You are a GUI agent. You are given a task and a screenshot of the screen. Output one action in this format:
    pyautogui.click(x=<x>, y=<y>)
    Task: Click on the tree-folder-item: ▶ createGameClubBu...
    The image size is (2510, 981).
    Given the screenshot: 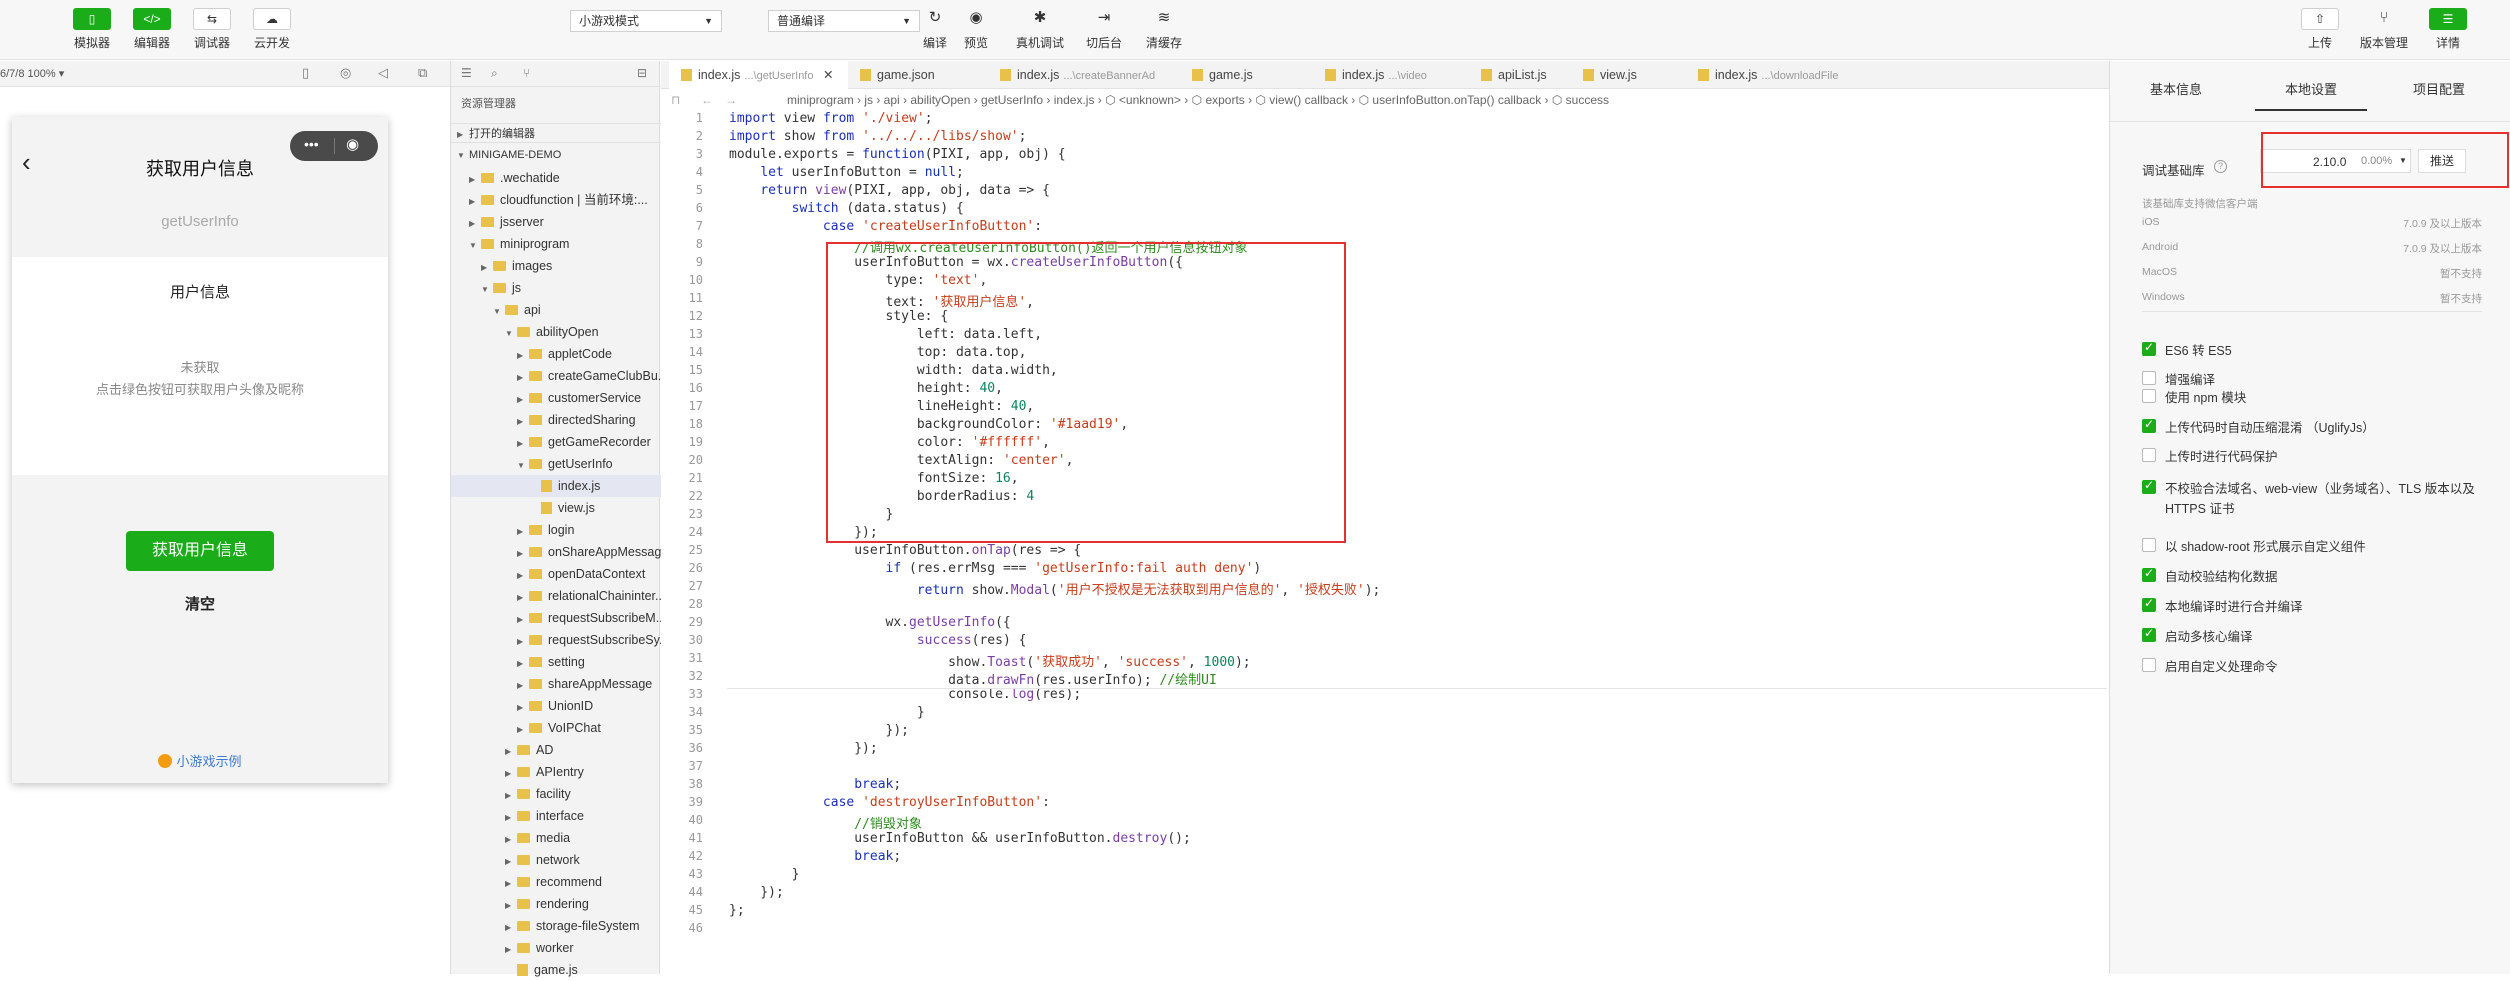 What is the action you would take?
    pyautogui.click(x=559, y=376)
    